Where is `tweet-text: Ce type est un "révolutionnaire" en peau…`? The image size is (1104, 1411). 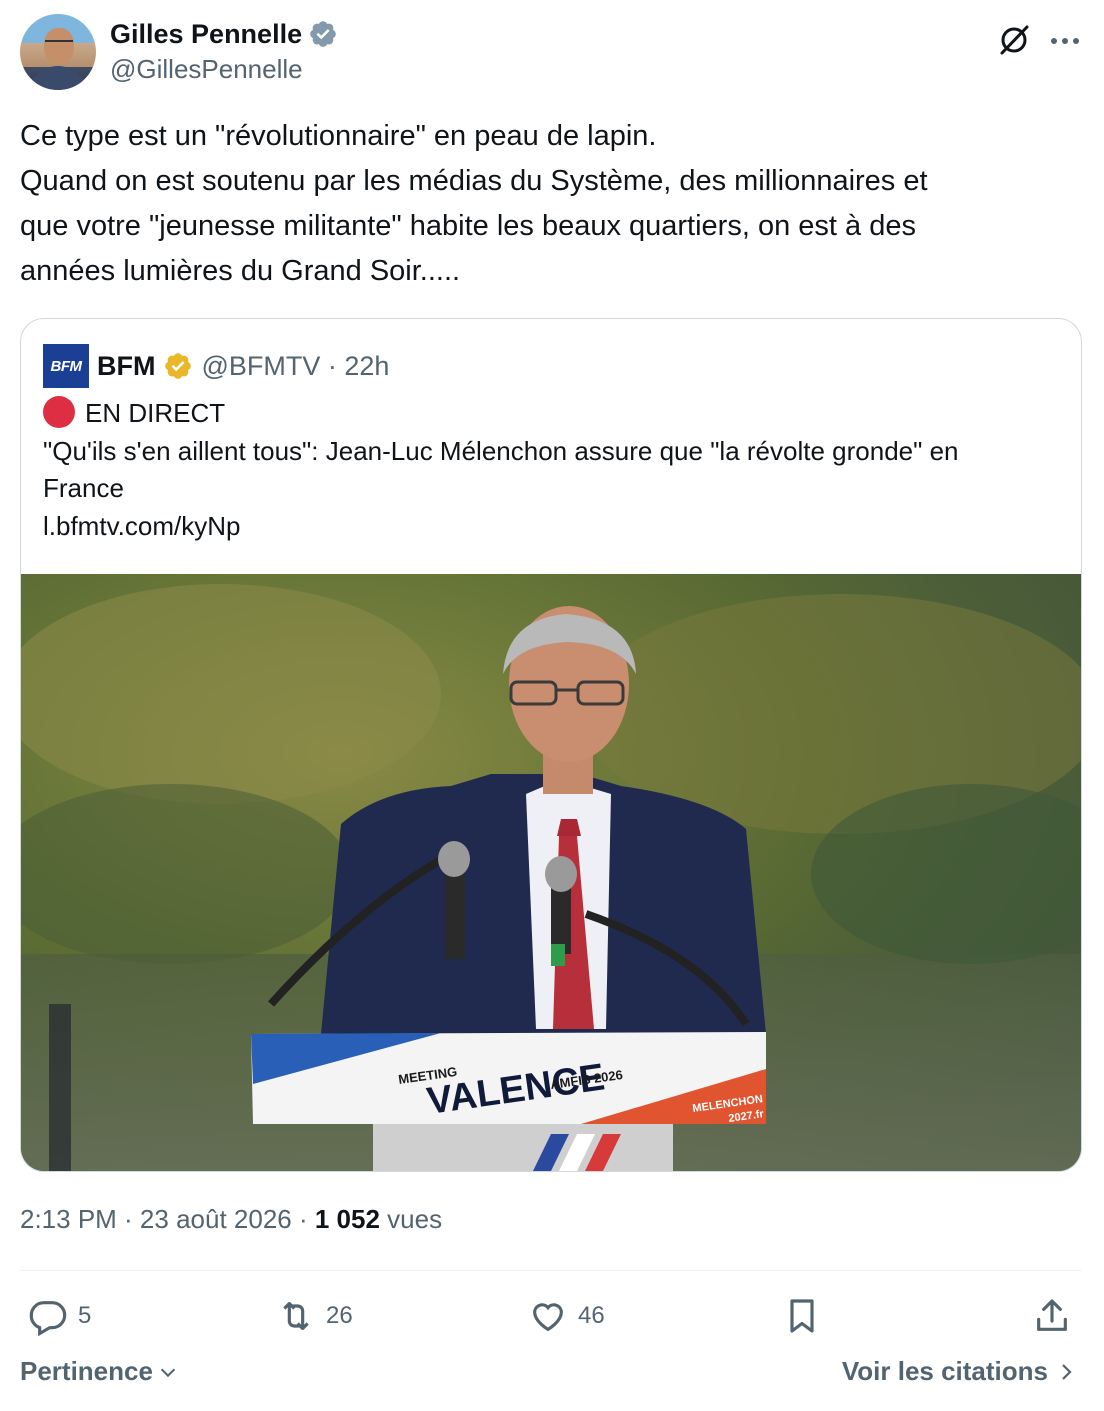 tweet-text: Ce type est un "révolutionnaire" en peau… is located at coordinates (551, 204).